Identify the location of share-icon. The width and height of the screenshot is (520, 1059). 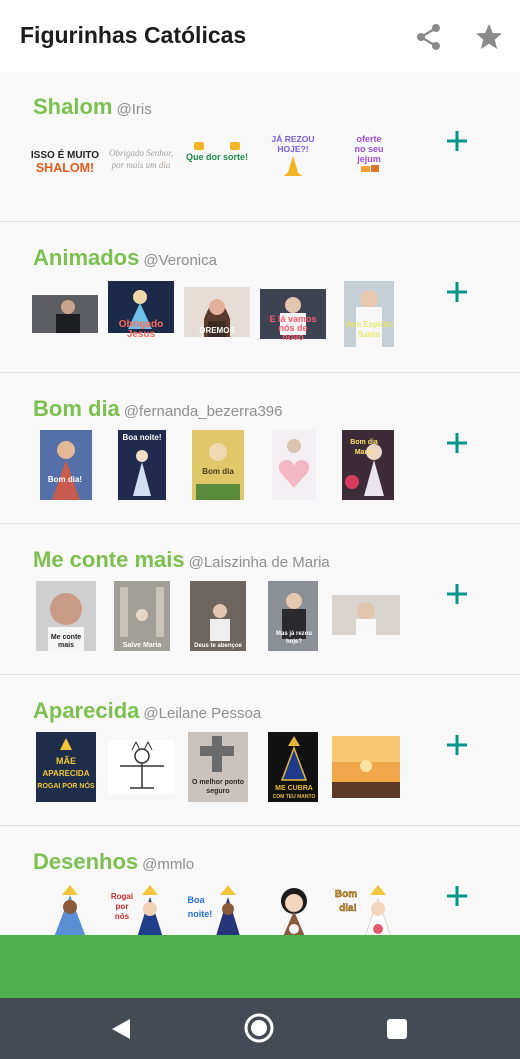
(429, 37).